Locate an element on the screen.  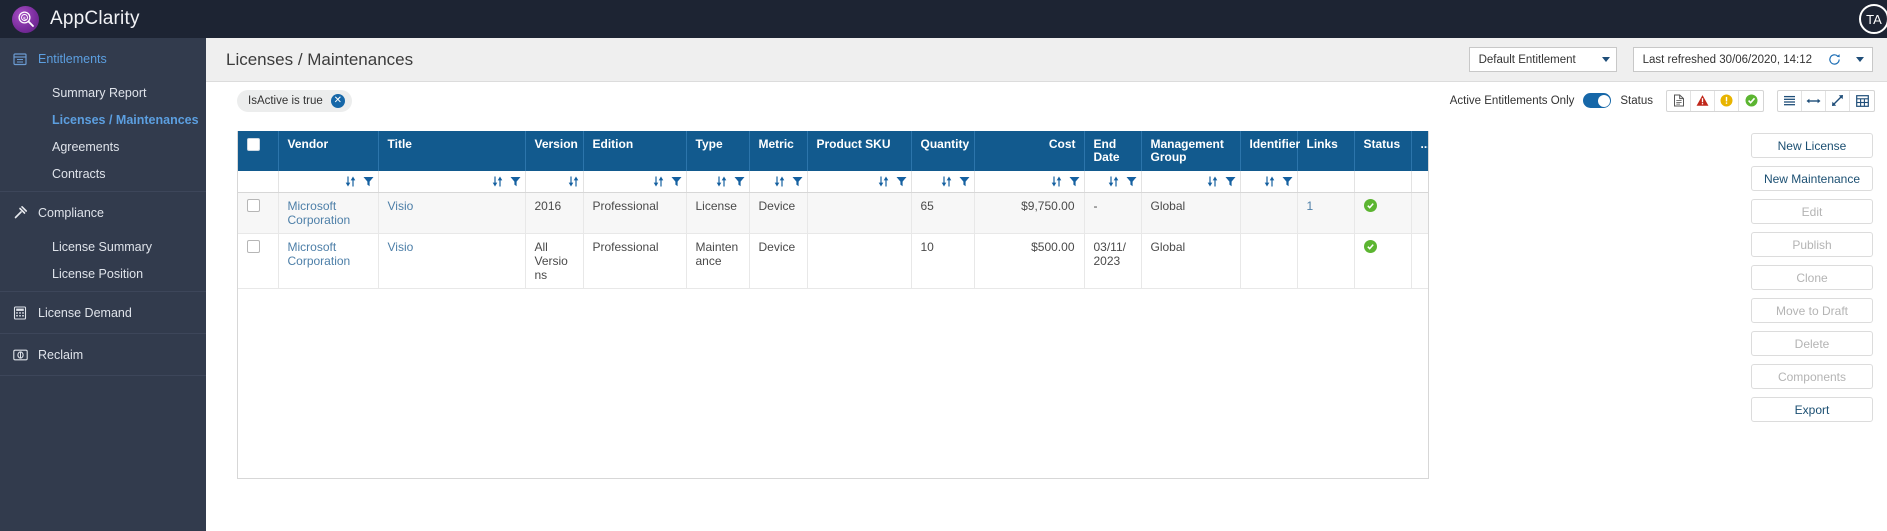
column-header-vendor: Vendor is located at coordinates (328, 151).